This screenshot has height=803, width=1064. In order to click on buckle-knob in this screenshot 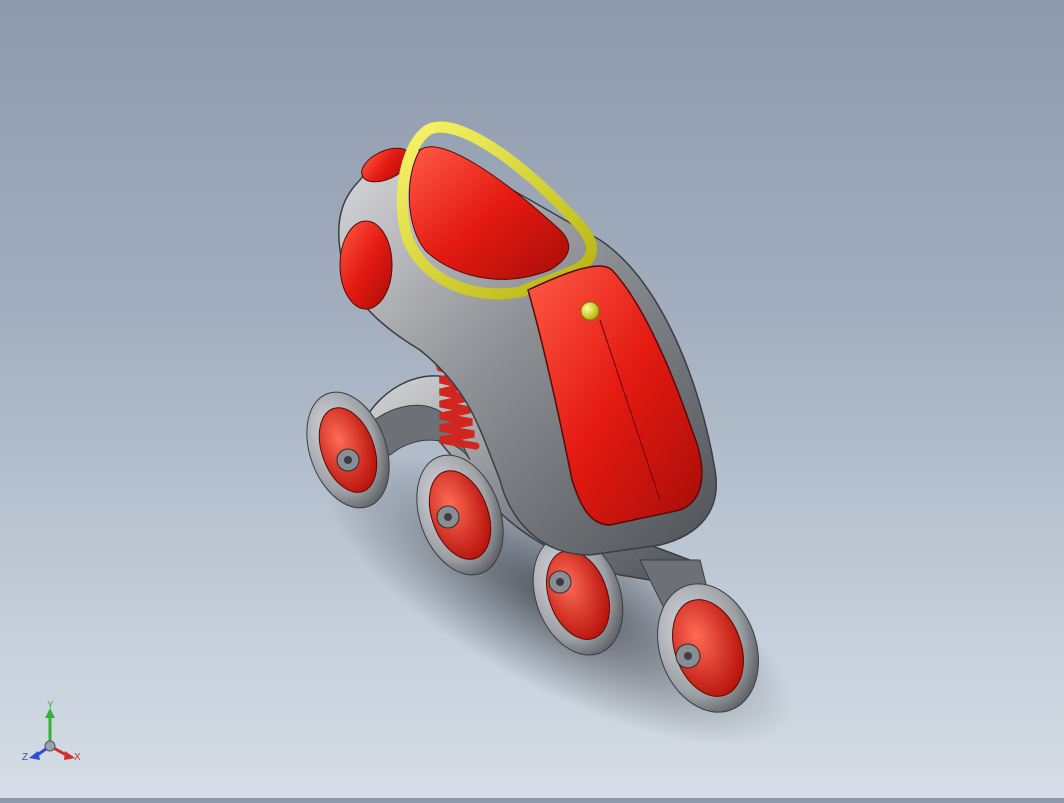, I will do `click(590, 311)`.